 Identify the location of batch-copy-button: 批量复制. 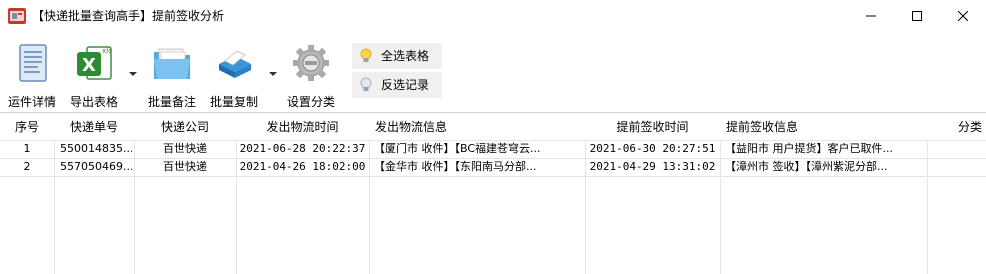
(234, 74).